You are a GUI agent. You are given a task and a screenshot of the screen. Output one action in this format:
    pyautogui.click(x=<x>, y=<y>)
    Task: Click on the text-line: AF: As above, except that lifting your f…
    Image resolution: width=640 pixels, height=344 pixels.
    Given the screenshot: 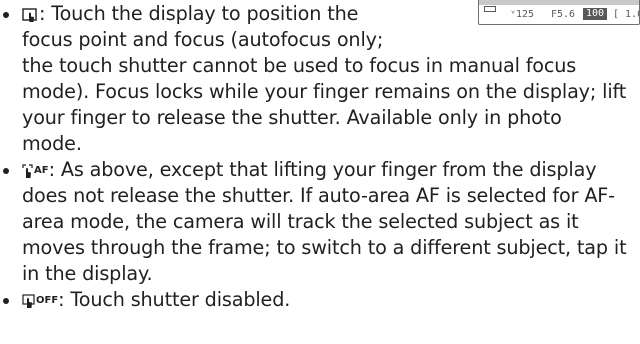 What is the action you would take?
    pyautogui.click(x=309, y=170)
    